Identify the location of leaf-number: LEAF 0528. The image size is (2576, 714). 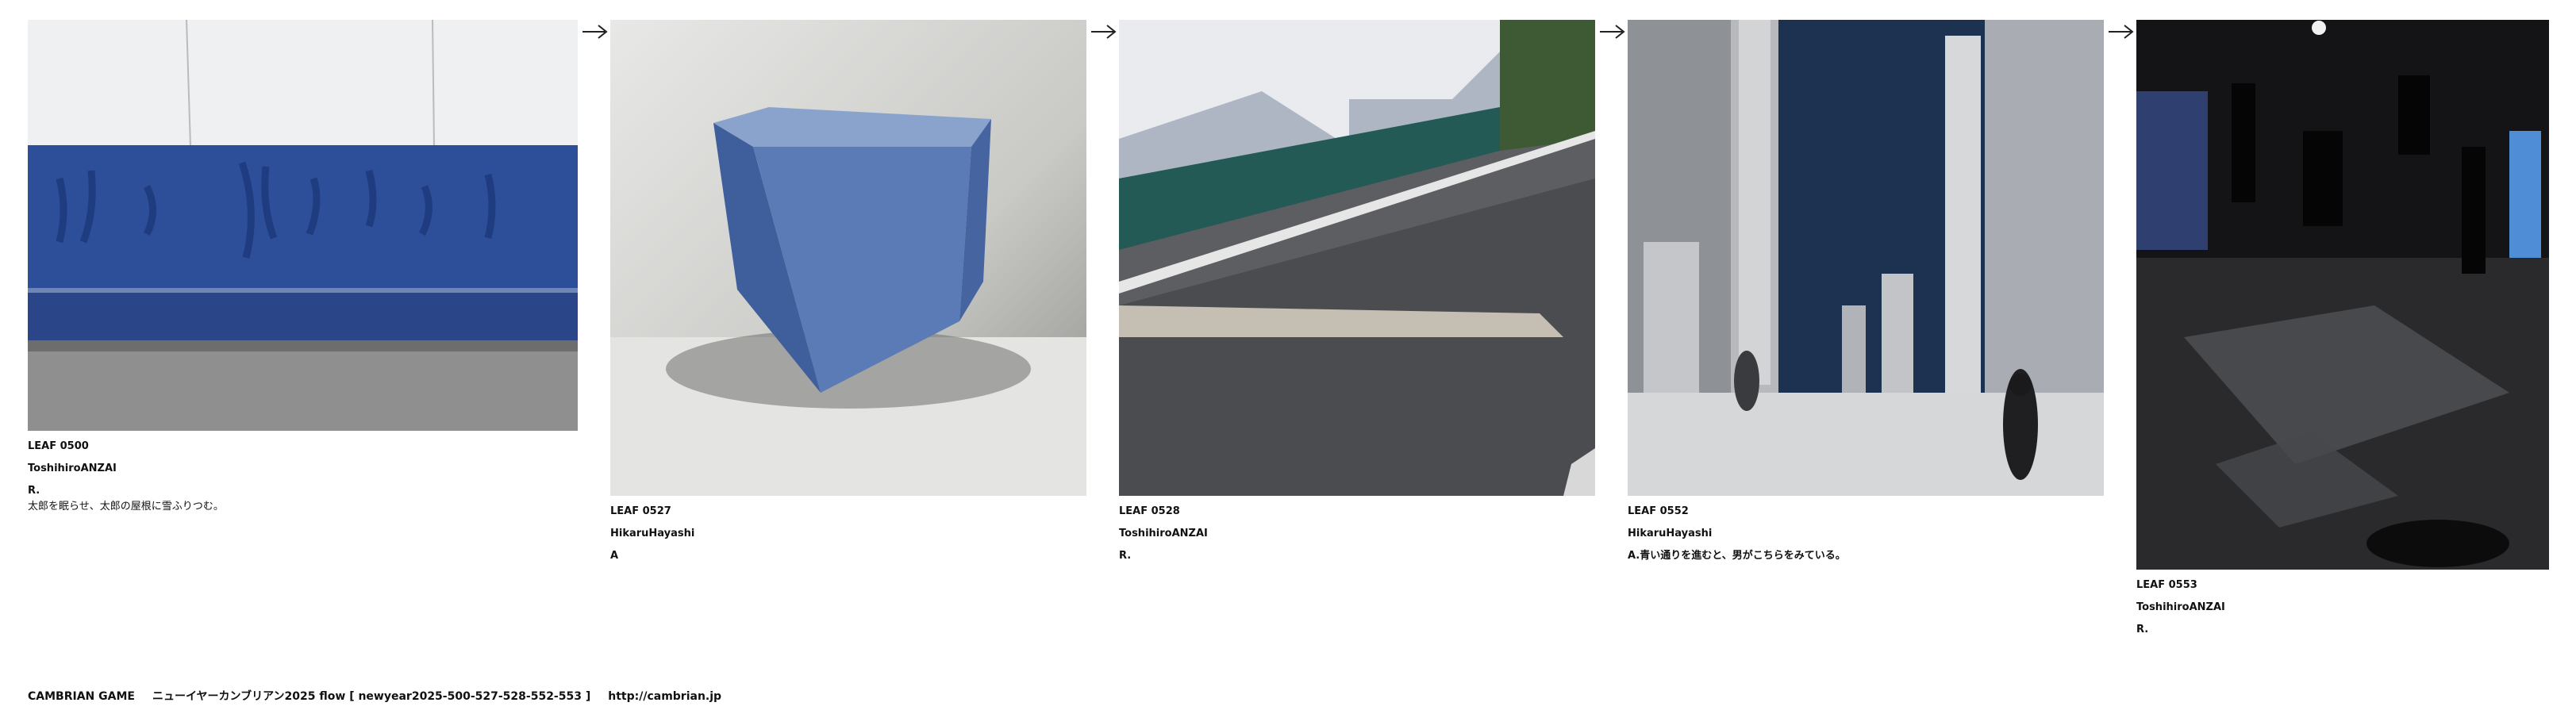
(1149, 511).